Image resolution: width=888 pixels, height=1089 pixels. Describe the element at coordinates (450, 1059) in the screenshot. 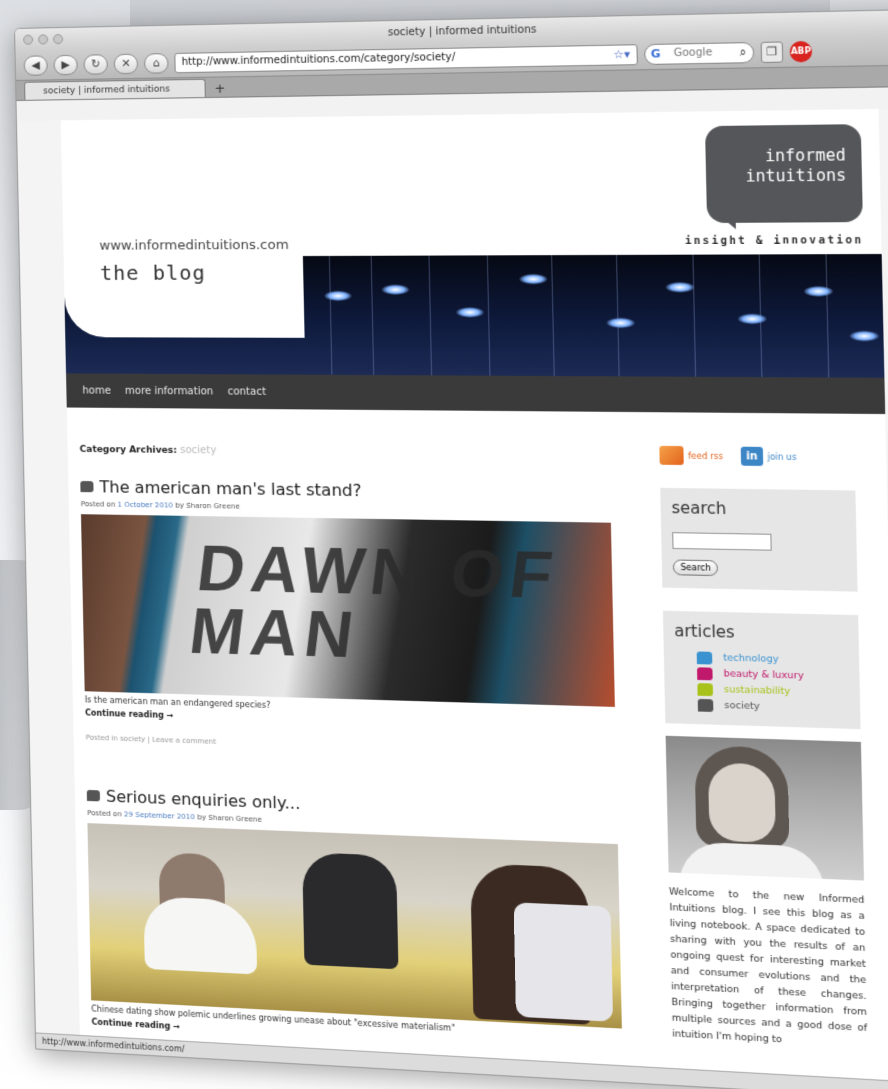

I see `reflection` at that location.